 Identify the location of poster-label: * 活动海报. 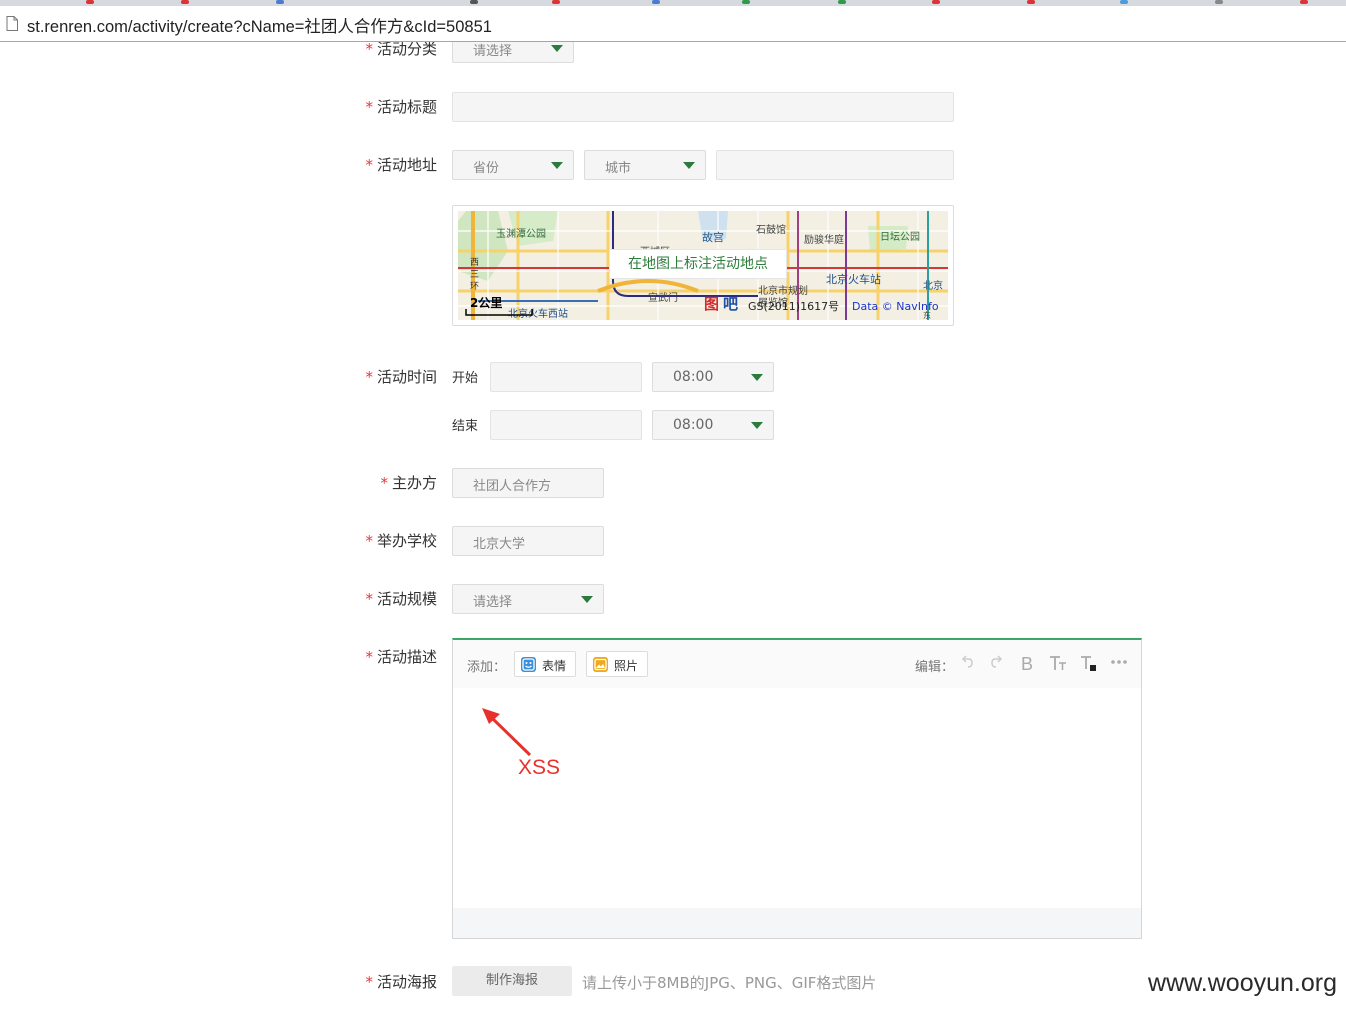
(401, 982).